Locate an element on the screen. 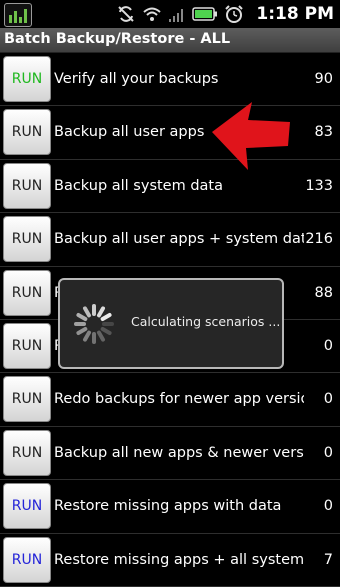 This screenshot has width=340, height=587. status-bar: 1:18 PM is located at coordinates (170, 14).